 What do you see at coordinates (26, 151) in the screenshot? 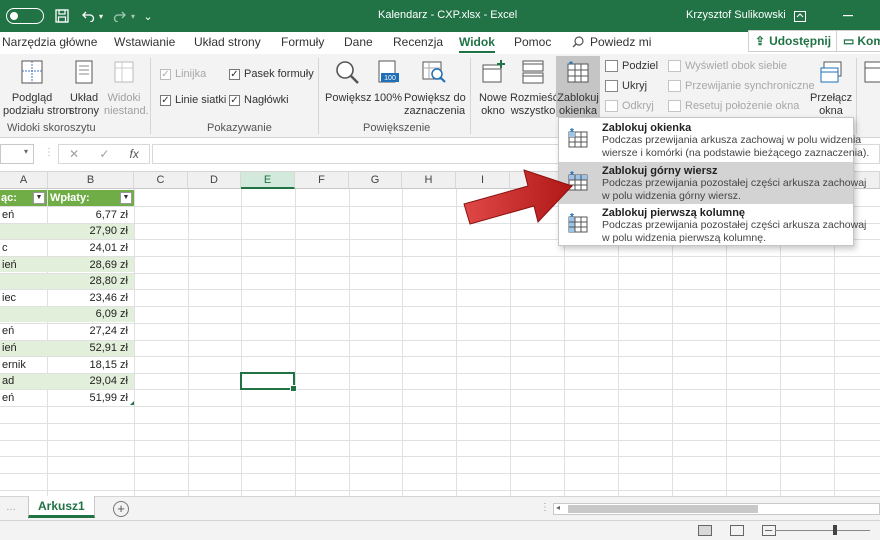
I see `name-box-dropdown-icon: ▾` at bounding box center [26, 151].